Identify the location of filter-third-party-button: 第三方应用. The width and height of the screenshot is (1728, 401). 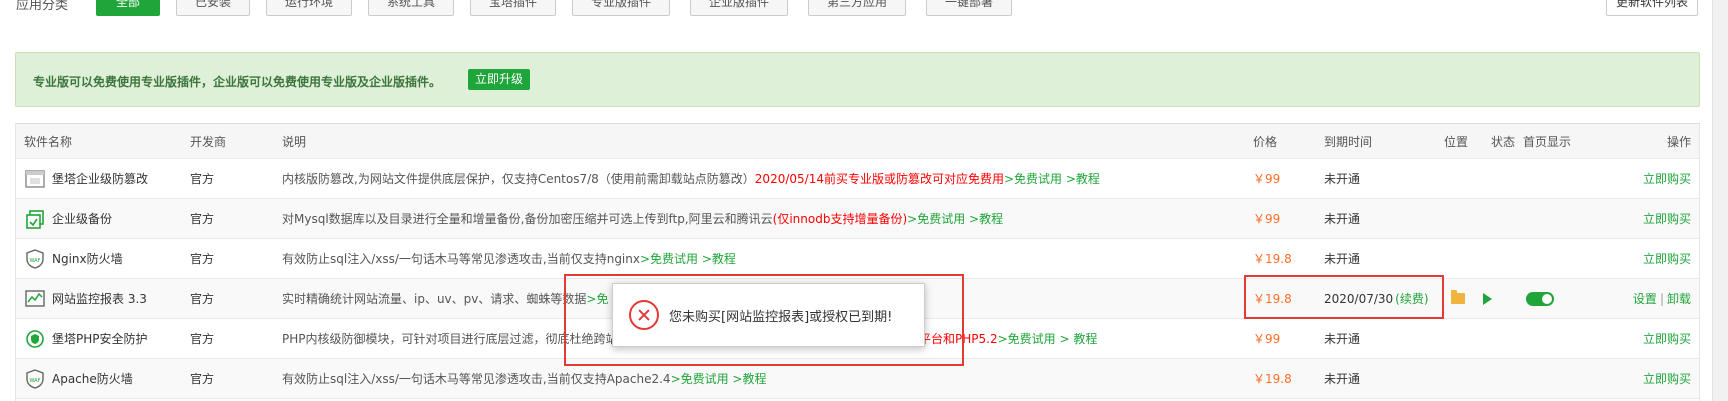
(857, 8).